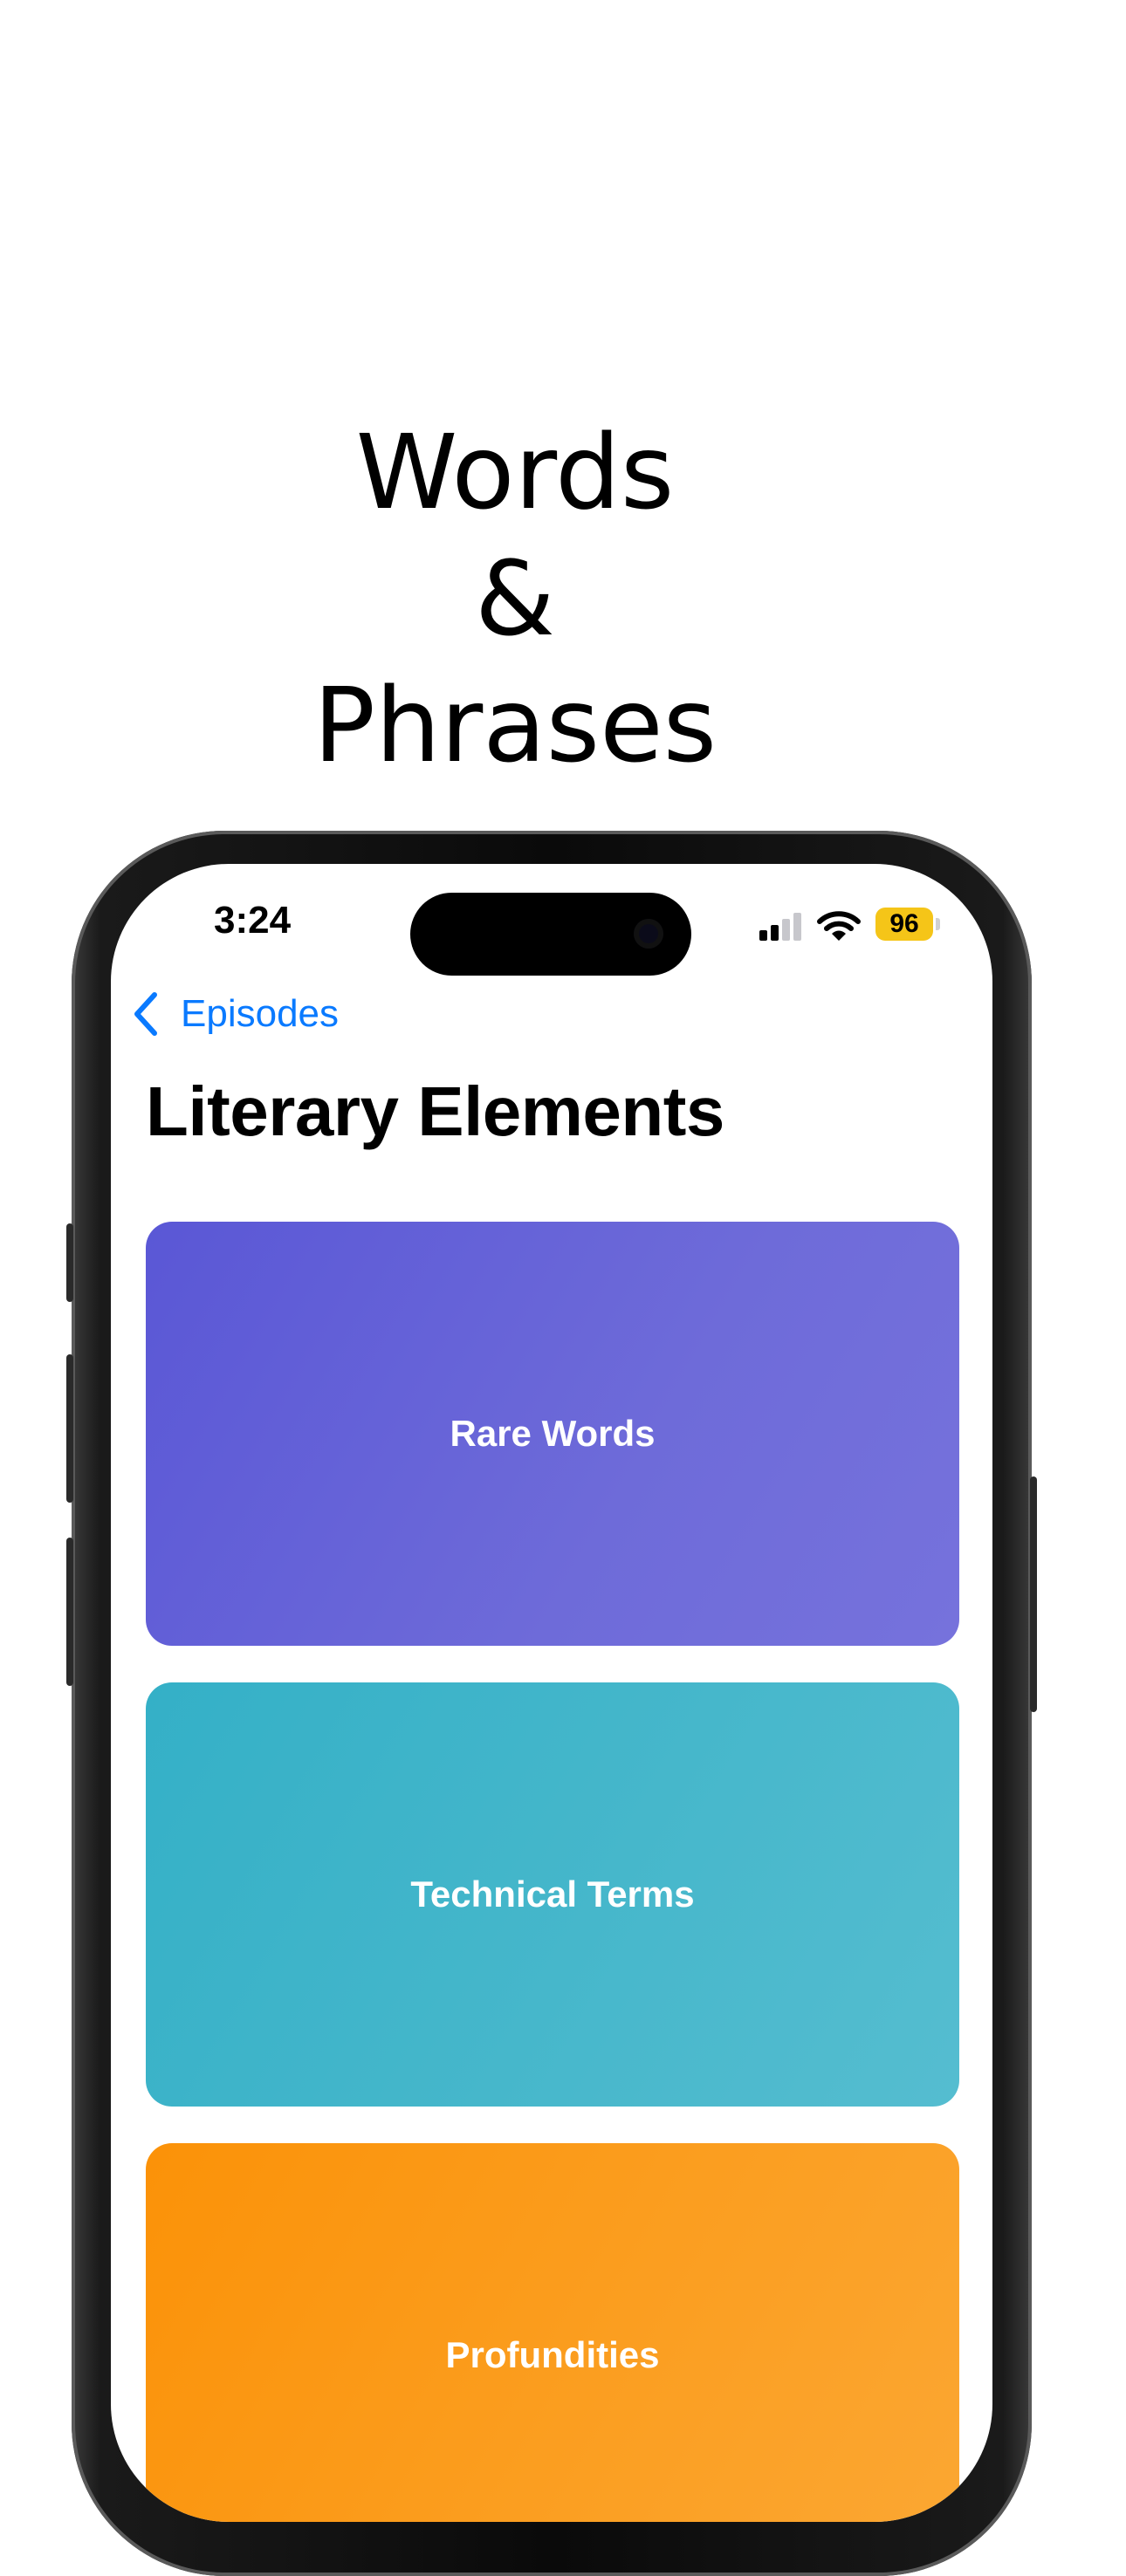 The width and height of the screenshot is (1126, 2576). I want to click on category-card-profundities: Profundities, so click(552, 2332).